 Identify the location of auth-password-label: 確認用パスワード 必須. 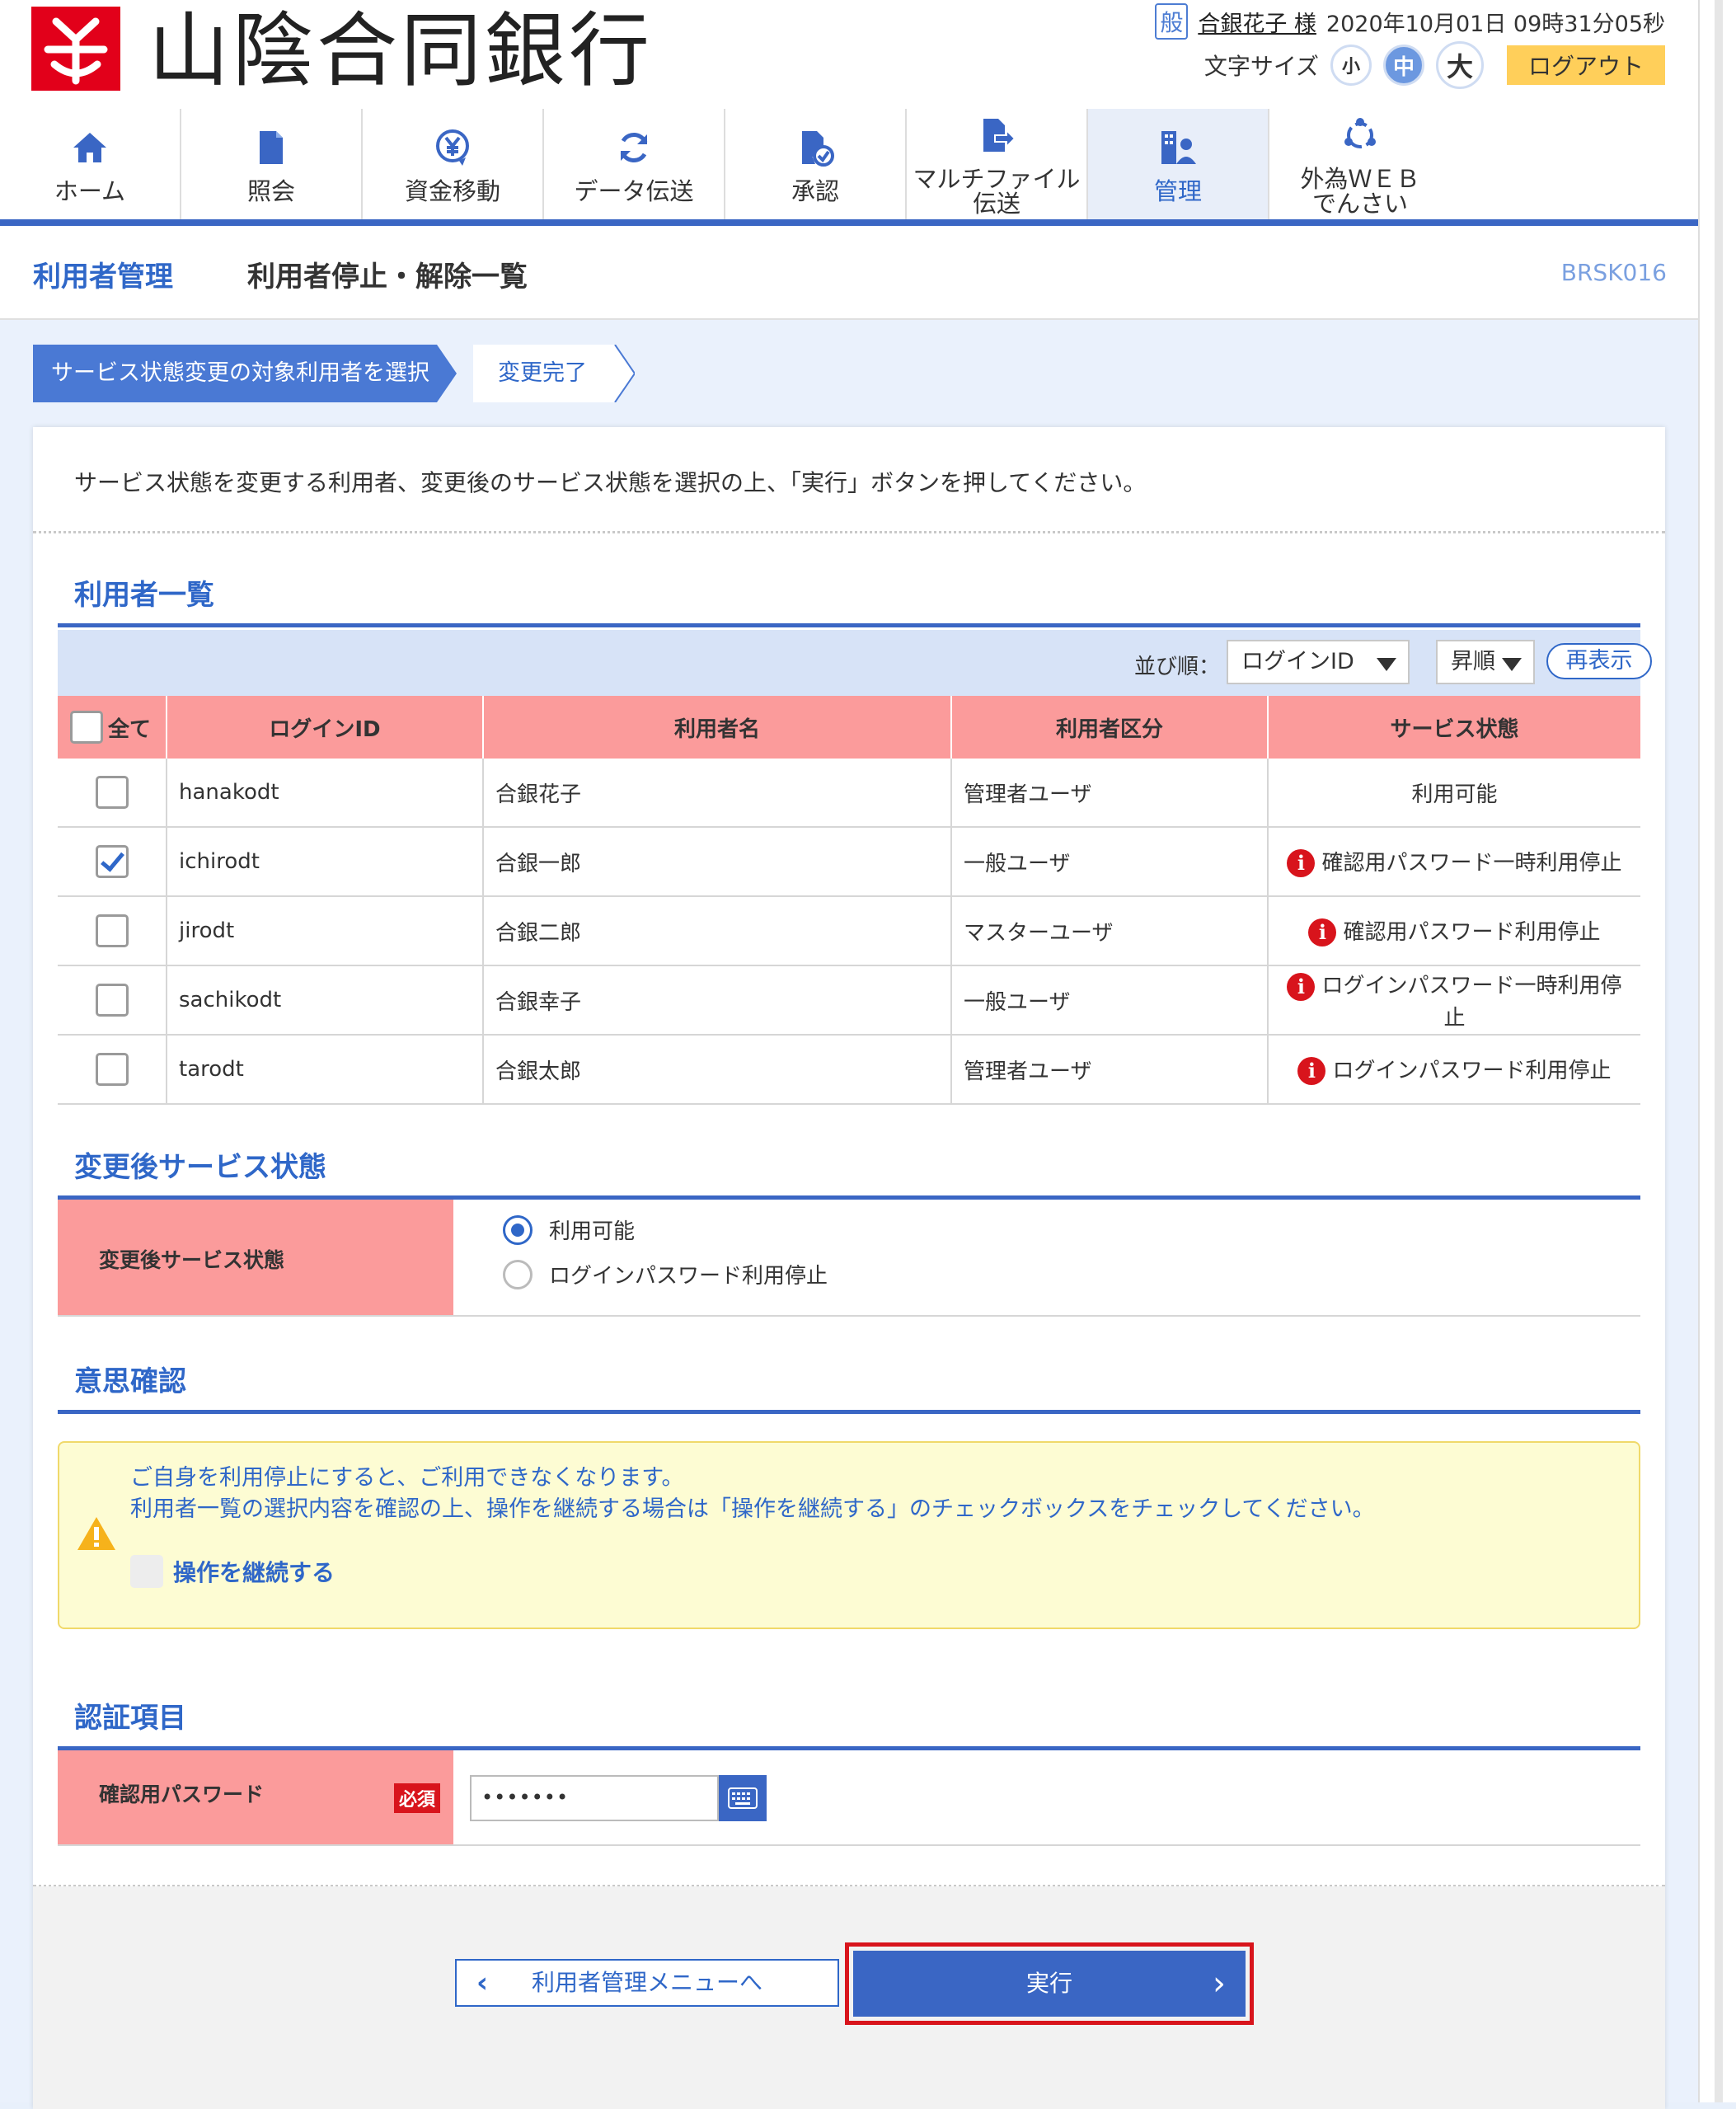
(255, 1797).